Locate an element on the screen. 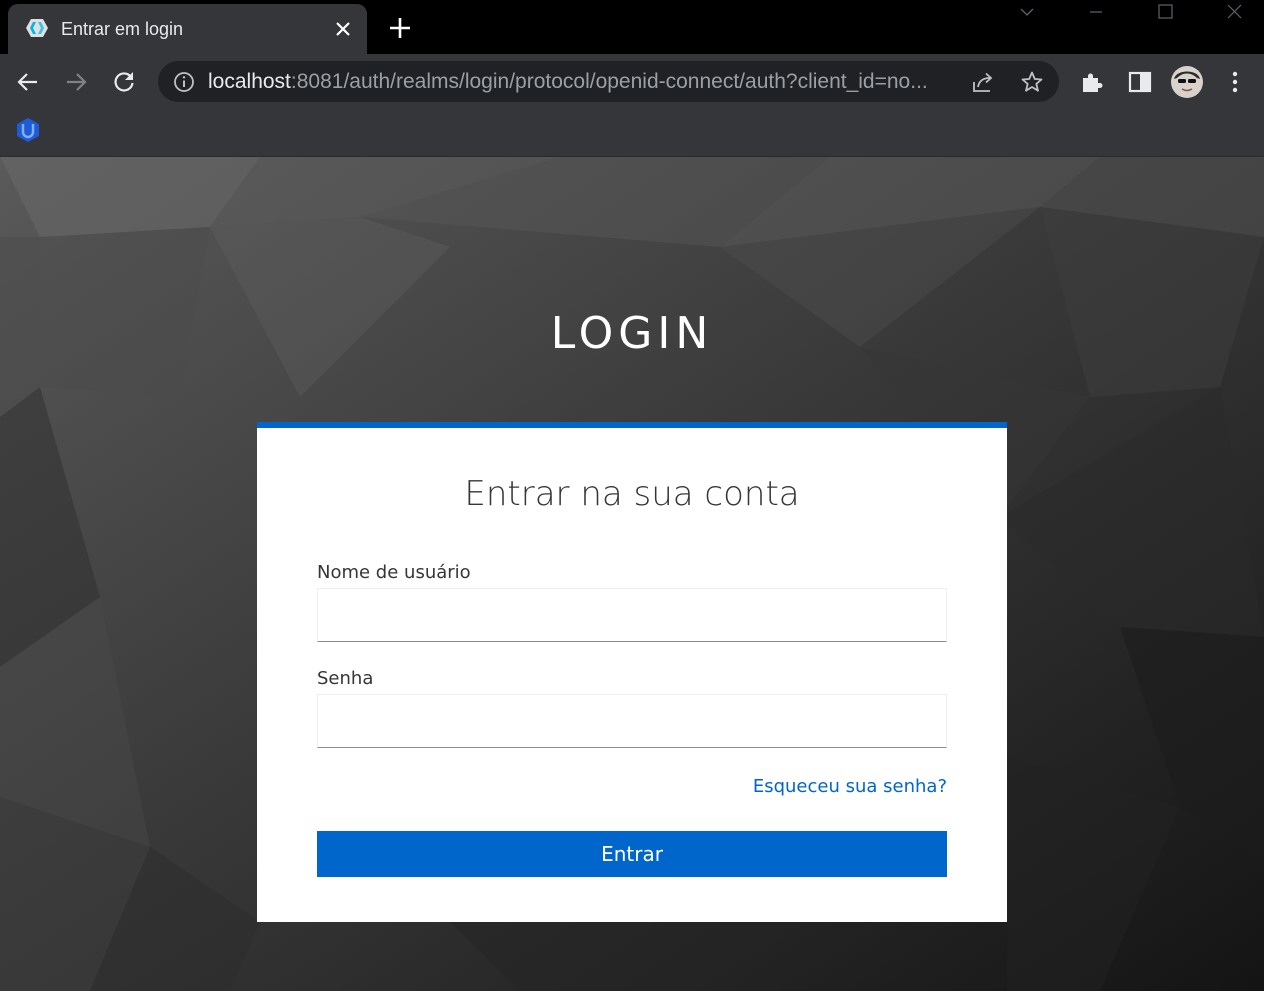 The width and height of the screenshot is (1264, 991). tab-title: Entrar em login is located at coordinates (122, 29).